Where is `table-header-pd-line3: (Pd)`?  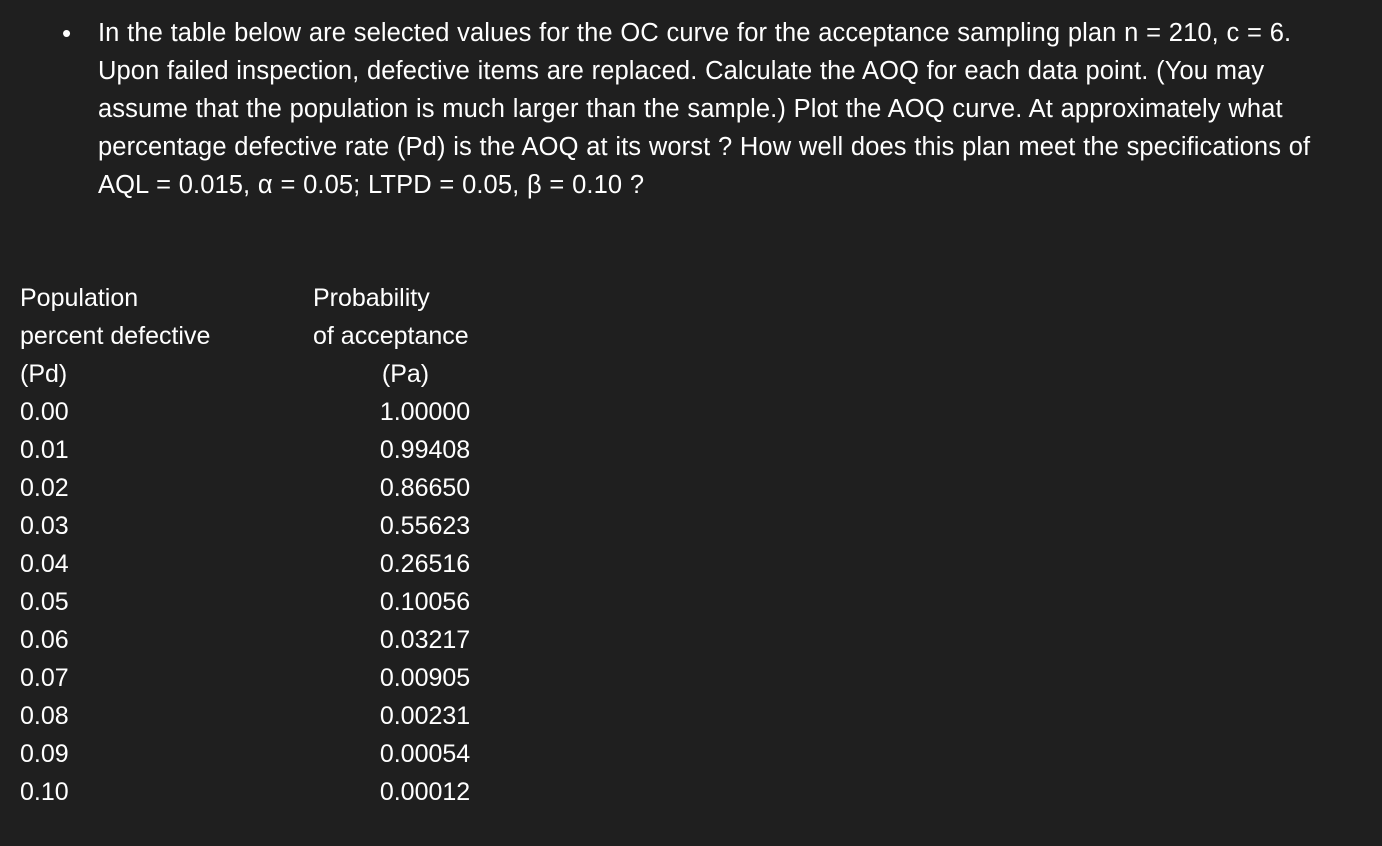 table-header-pd-line3: (Pd) is located at coordinates (44, 374).